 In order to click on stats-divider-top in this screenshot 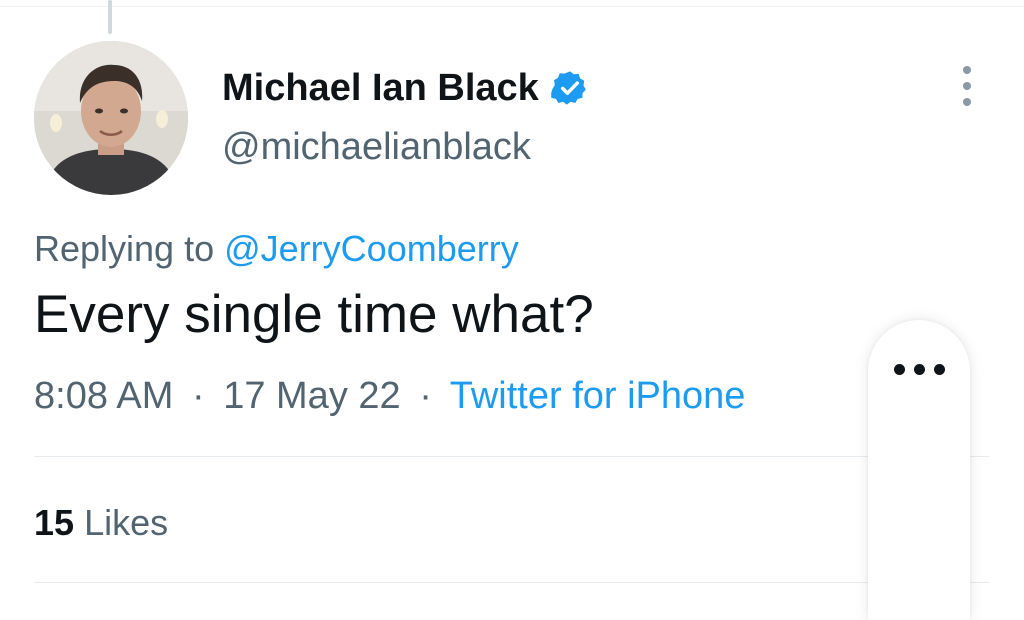, I will do `click(511, 456)`.